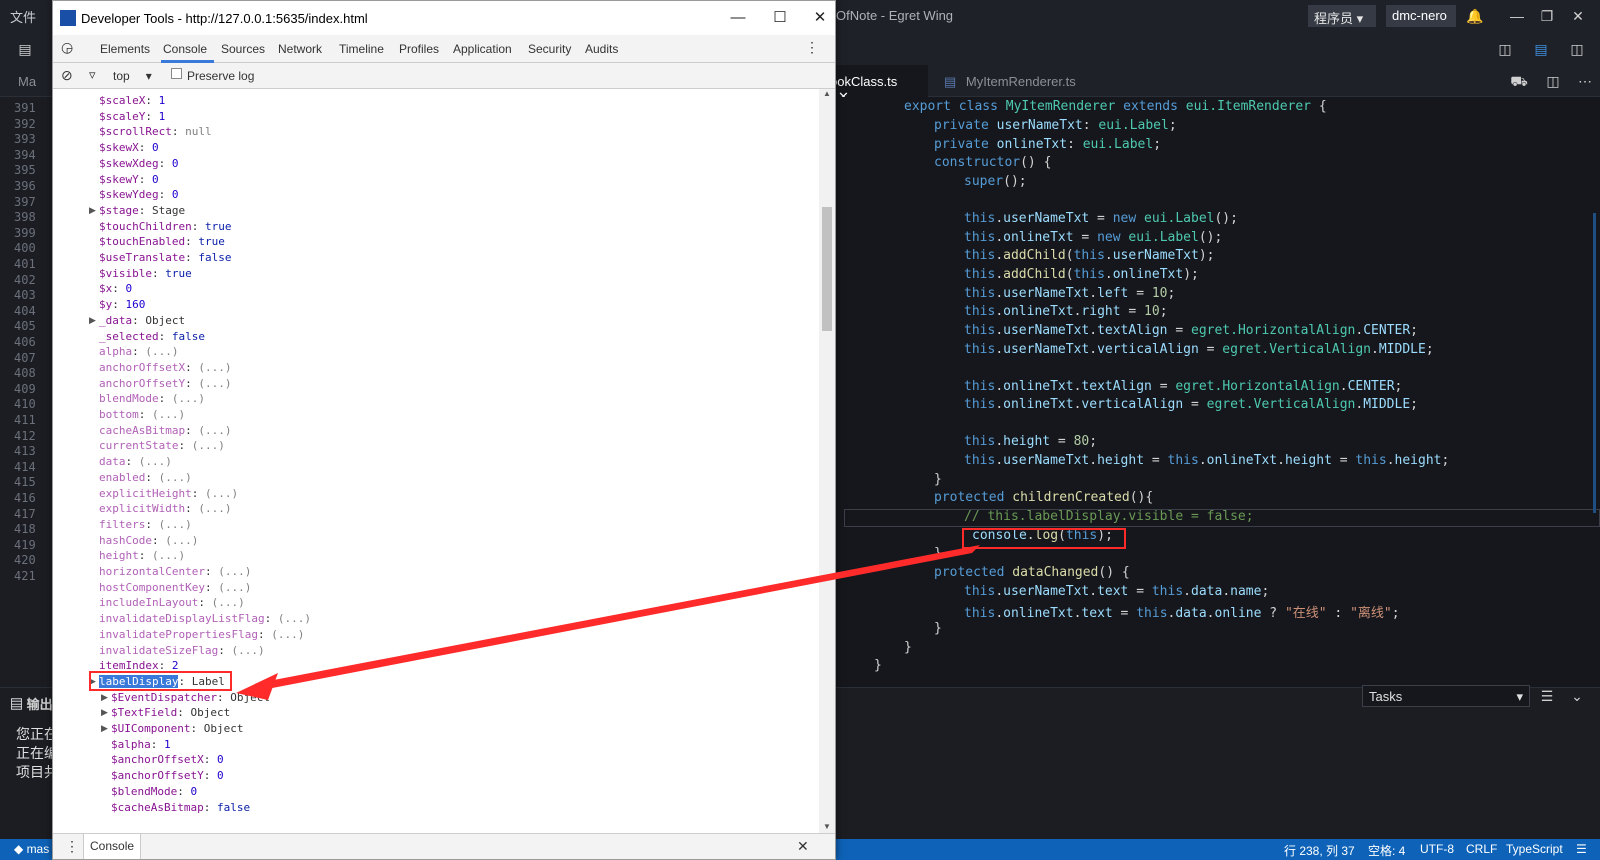 This screenshot has width=1600, height=860. What do you see at coordinates (1446, 696) in the screenshot?
I see `tasks-select: Tasks ▾` at bounding box center [1446, 696].